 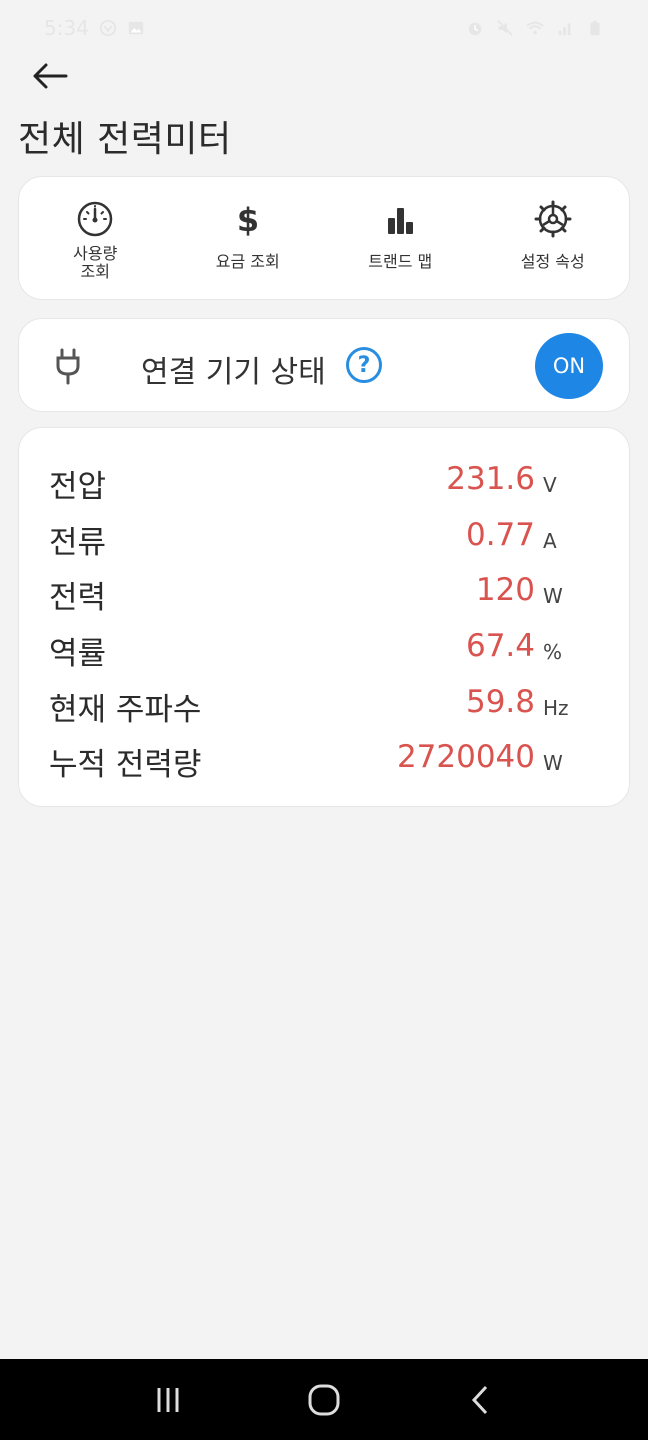 I want to click on reading-label: 전압, so click(x=78, y=487).